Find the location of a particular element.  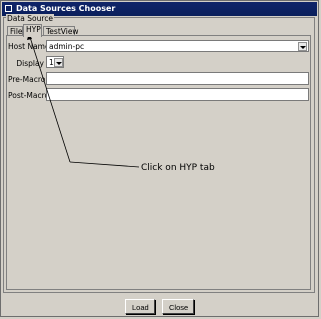

annotation-text: Click on HYP tab is located at coordinates (178, 168).